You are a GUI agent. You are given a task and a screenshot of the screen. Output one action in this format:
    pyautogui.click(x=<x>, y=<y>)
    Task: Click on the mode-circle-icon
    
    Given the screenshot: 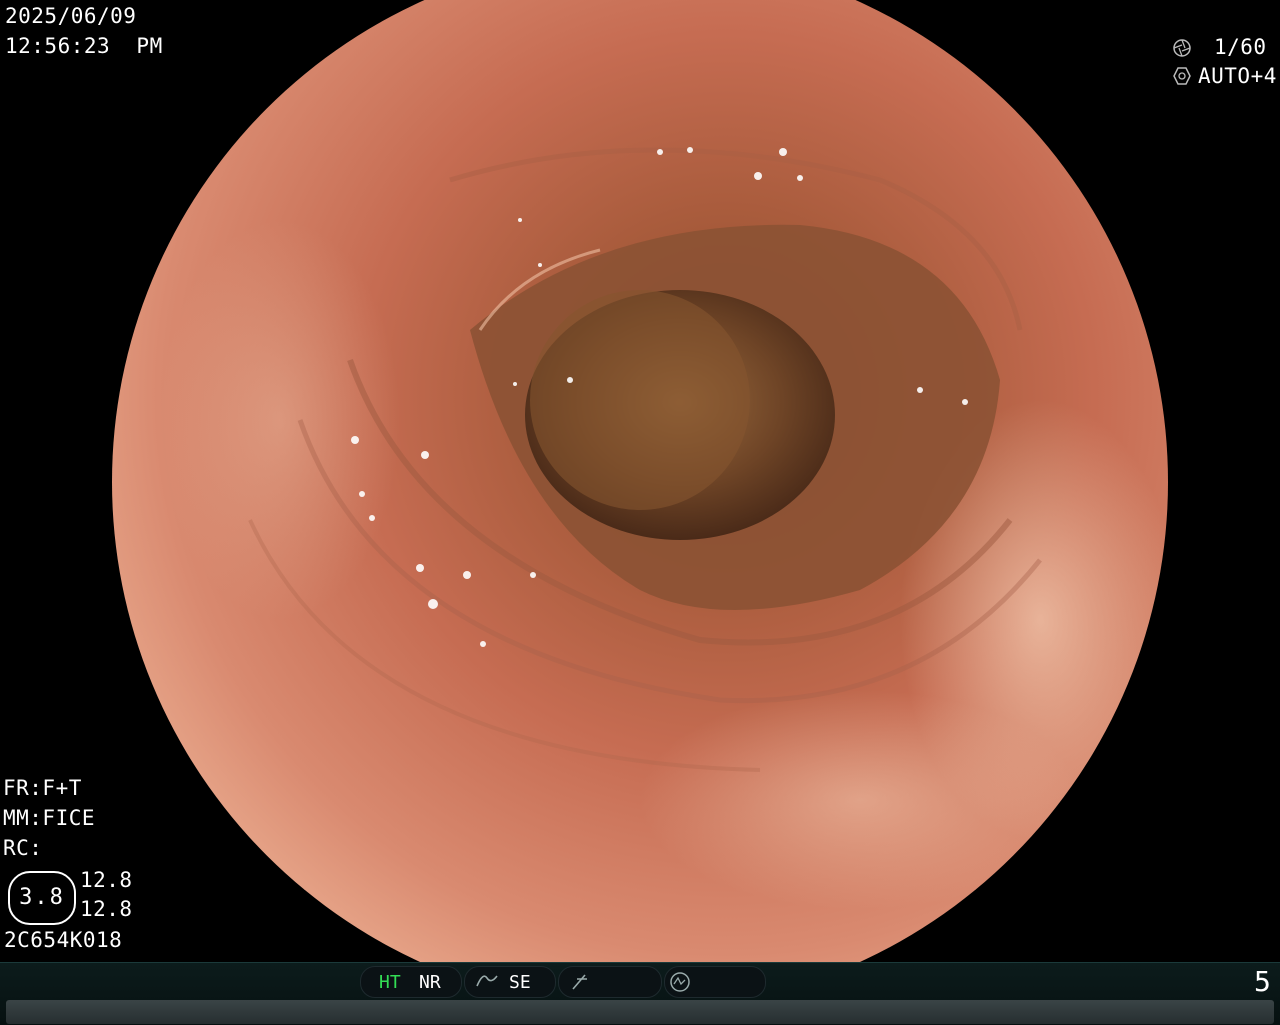 What is the action you would take?
    pyautogui.click(x=680, y=984)
    